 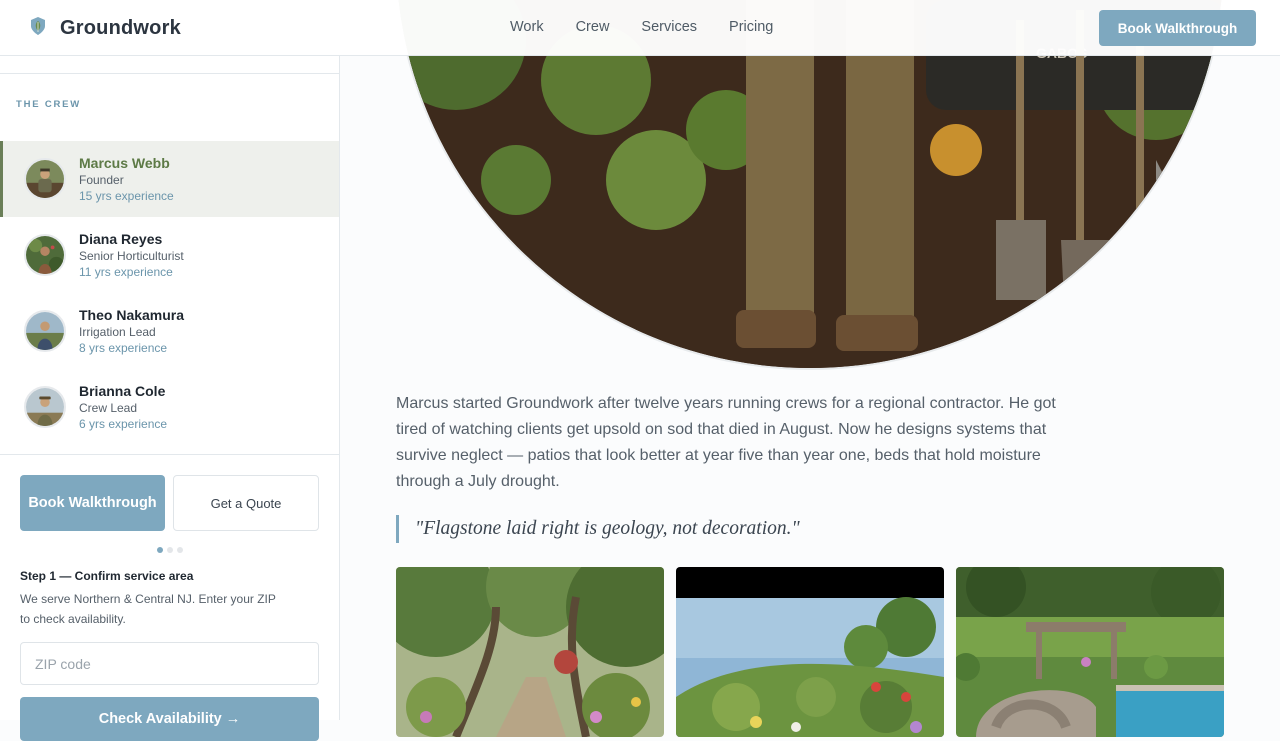 I want to click on nav-link-services: Services, so click(x=669, y=27).